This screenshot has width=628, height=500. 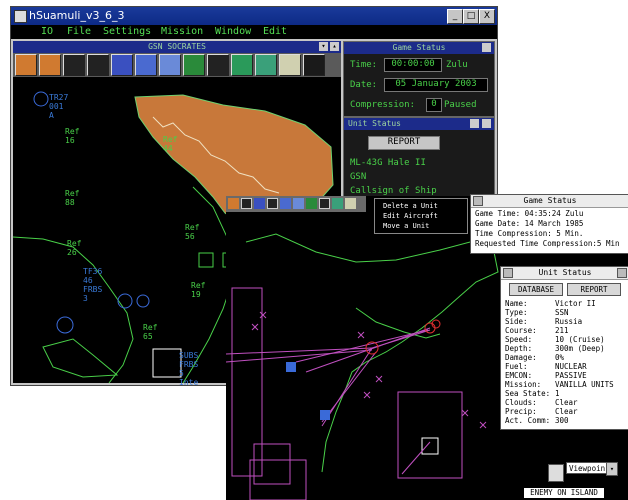 What do you see at coordinates (434, 105) in the screenshot?
I see `compression-field: 0` at bounding box center [434, 105].